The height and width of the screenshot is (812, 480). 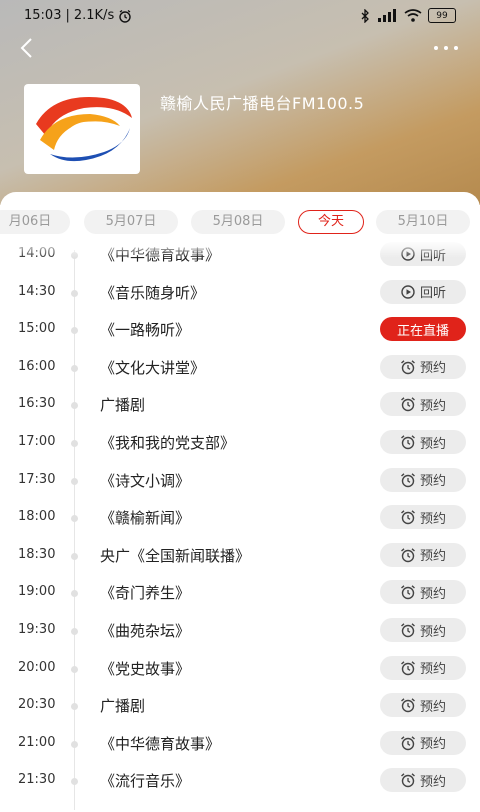 I want to click on program-time: 20:00, so click(x=37, y=667).